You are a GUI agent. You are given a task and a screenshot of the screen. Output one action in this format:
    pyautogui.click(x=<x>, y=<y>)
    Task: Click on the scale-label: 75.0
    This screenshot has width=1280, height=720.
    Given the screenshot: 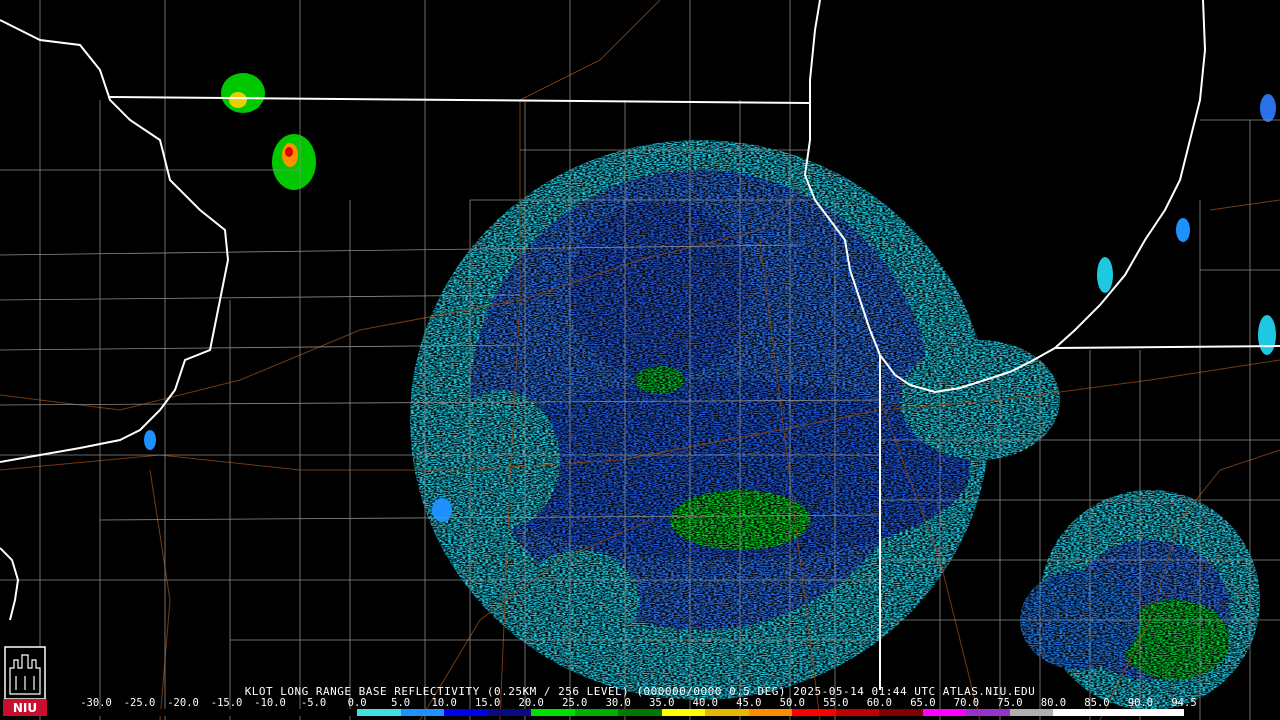 What is the action you would take?
    pyautogui.click(x=1010, y=703)
    